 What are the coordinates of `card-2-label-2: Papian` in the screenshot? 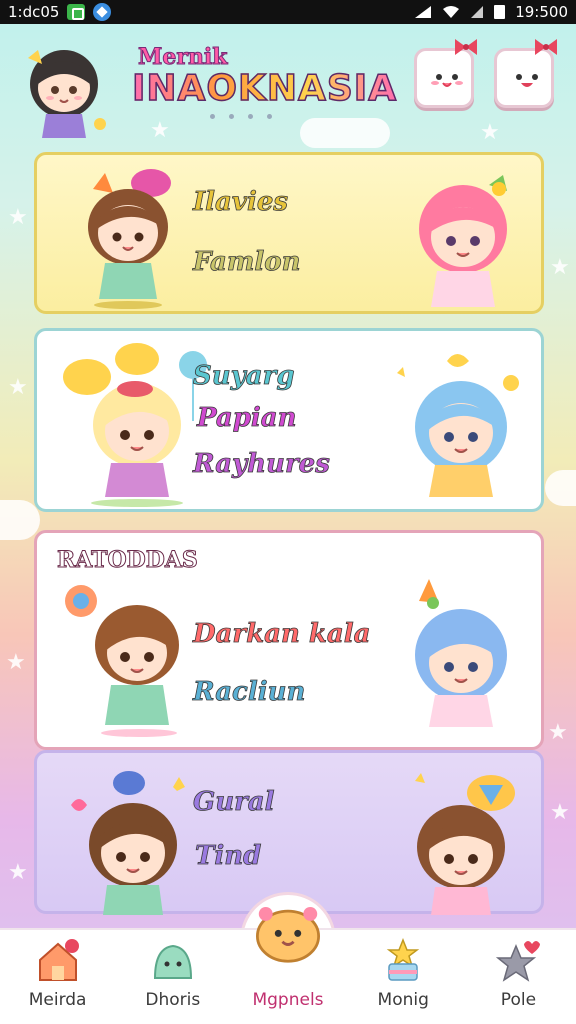 It's located at (247, 418).